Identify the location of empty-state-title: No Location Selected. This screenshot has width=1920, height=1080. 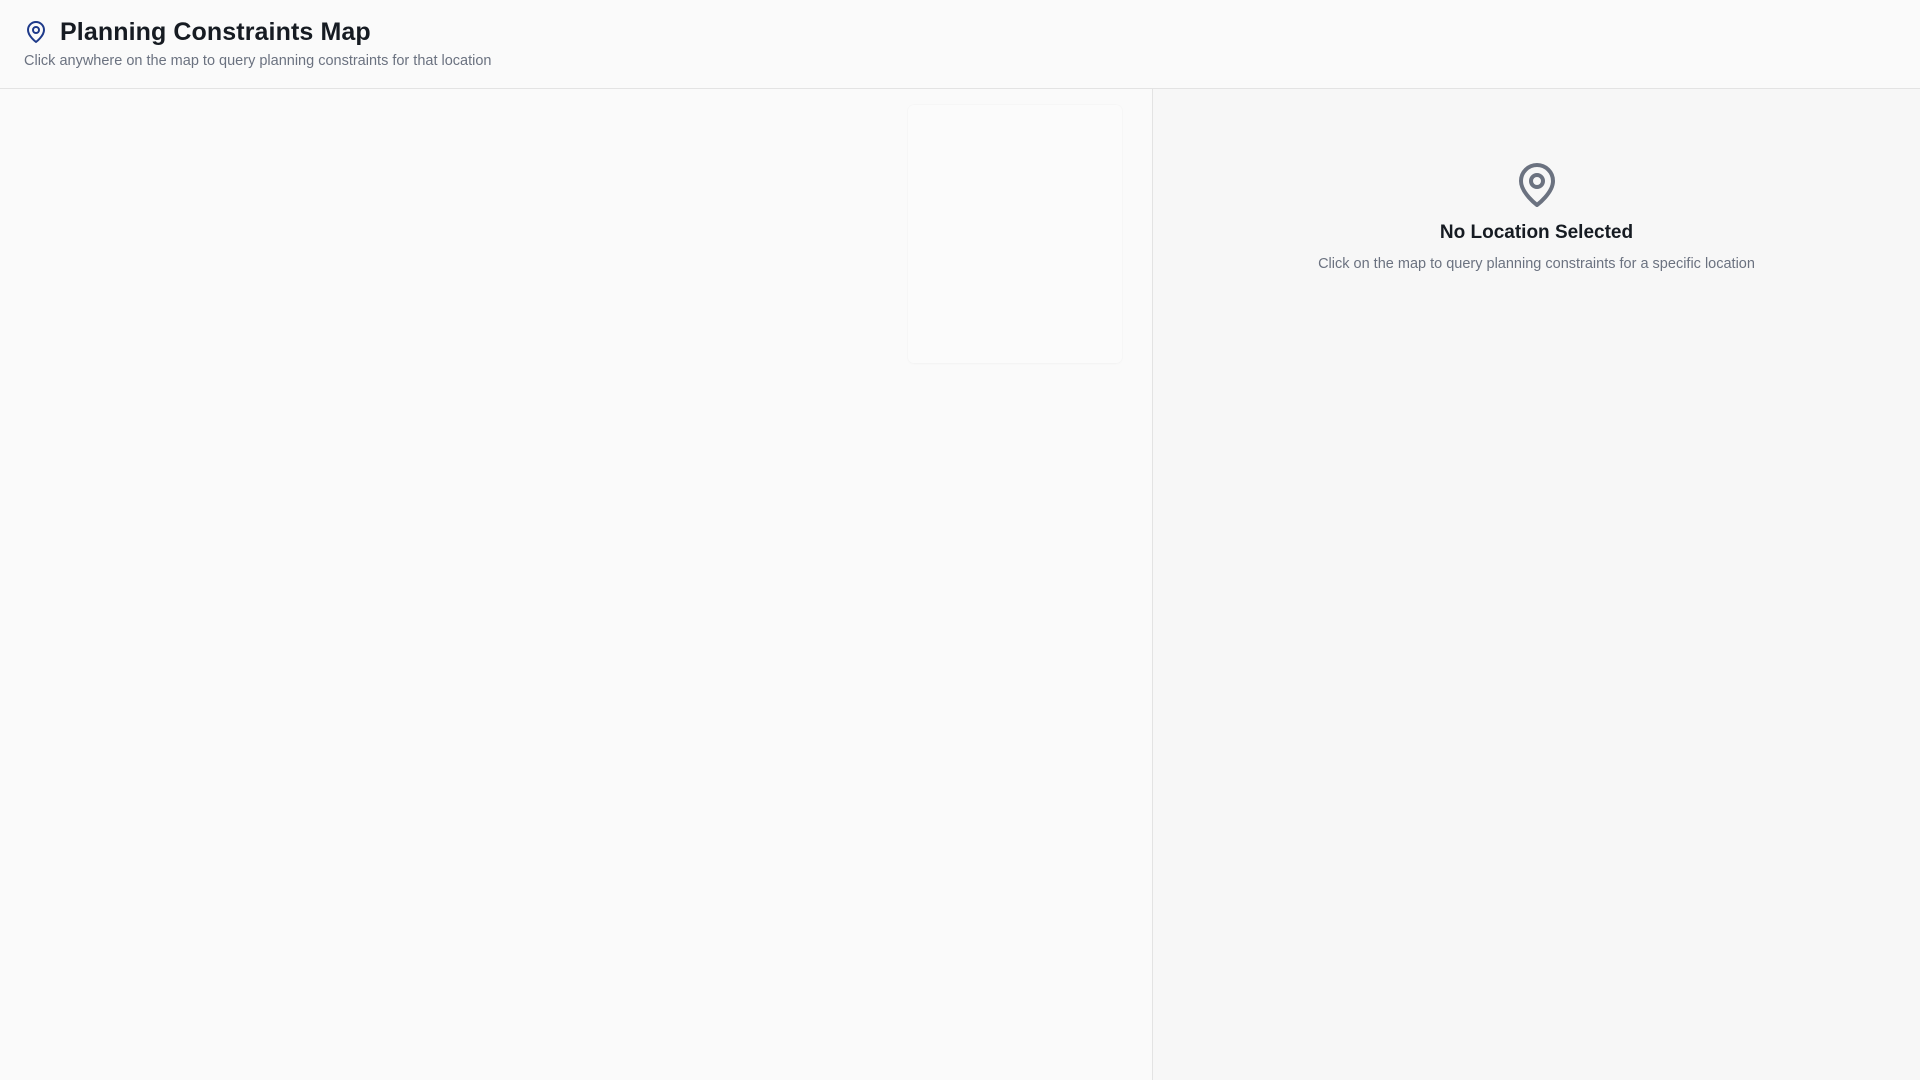
(1536, 232).